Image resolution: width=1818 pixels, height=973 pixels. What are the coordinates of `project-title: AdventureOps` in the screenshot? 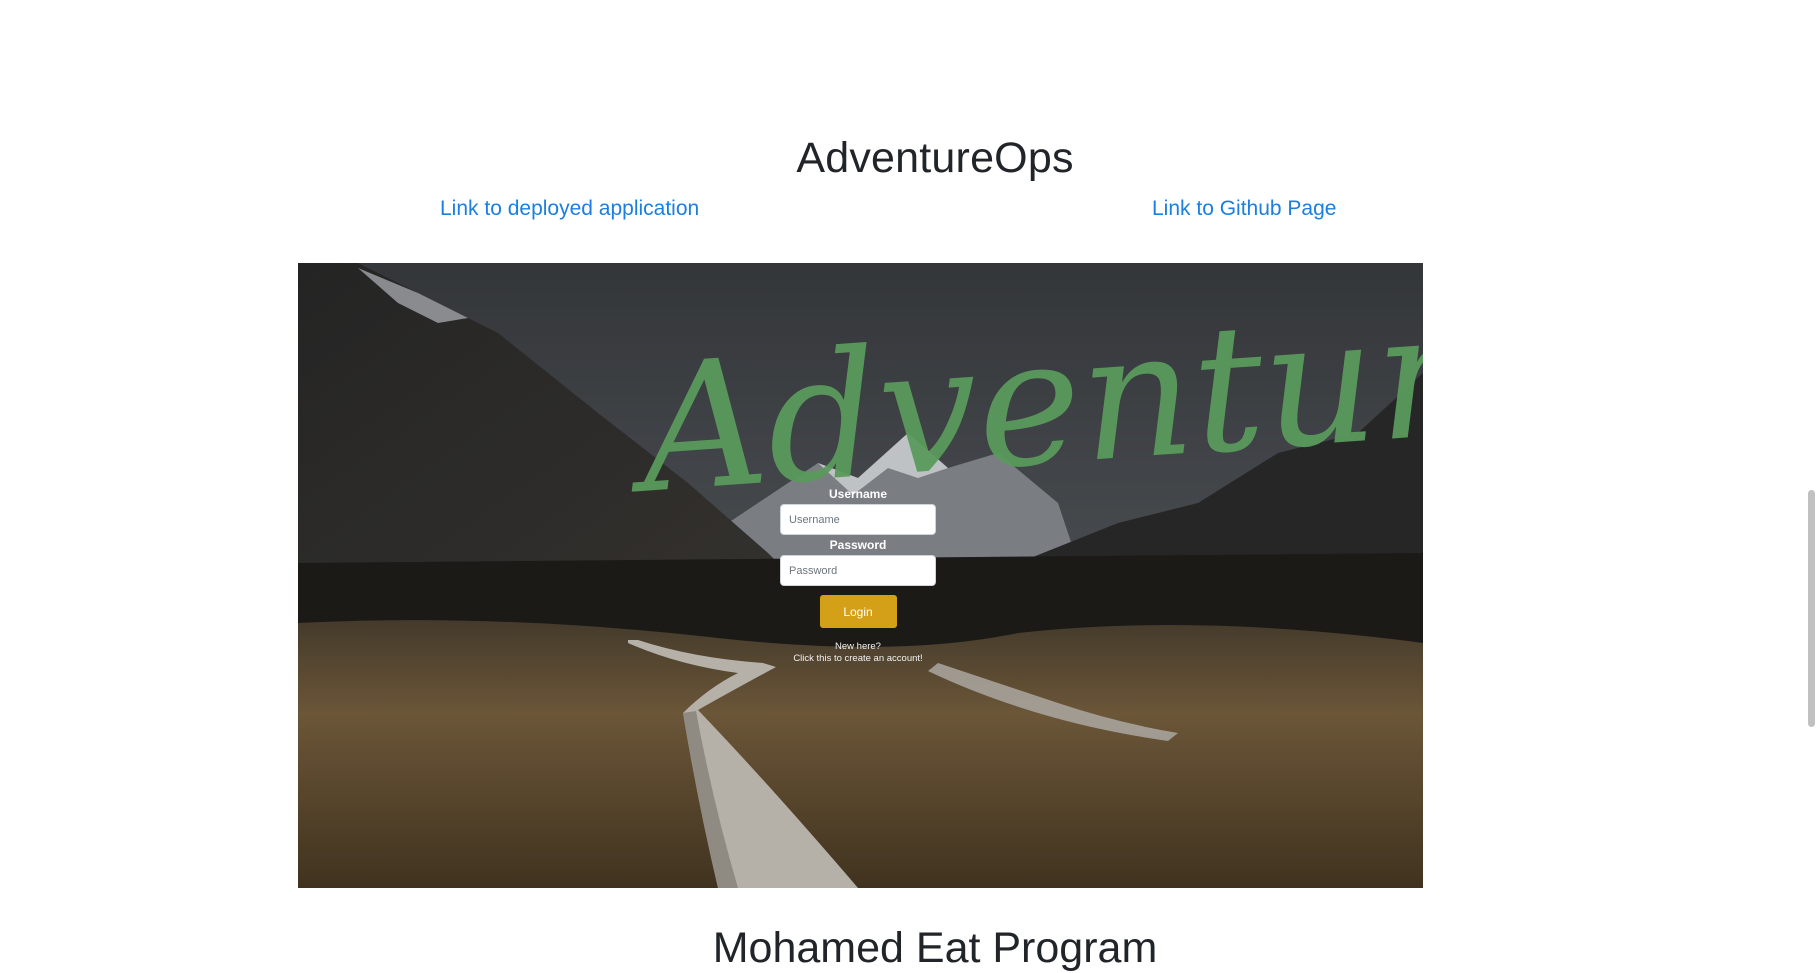 It's located at (935, 158).